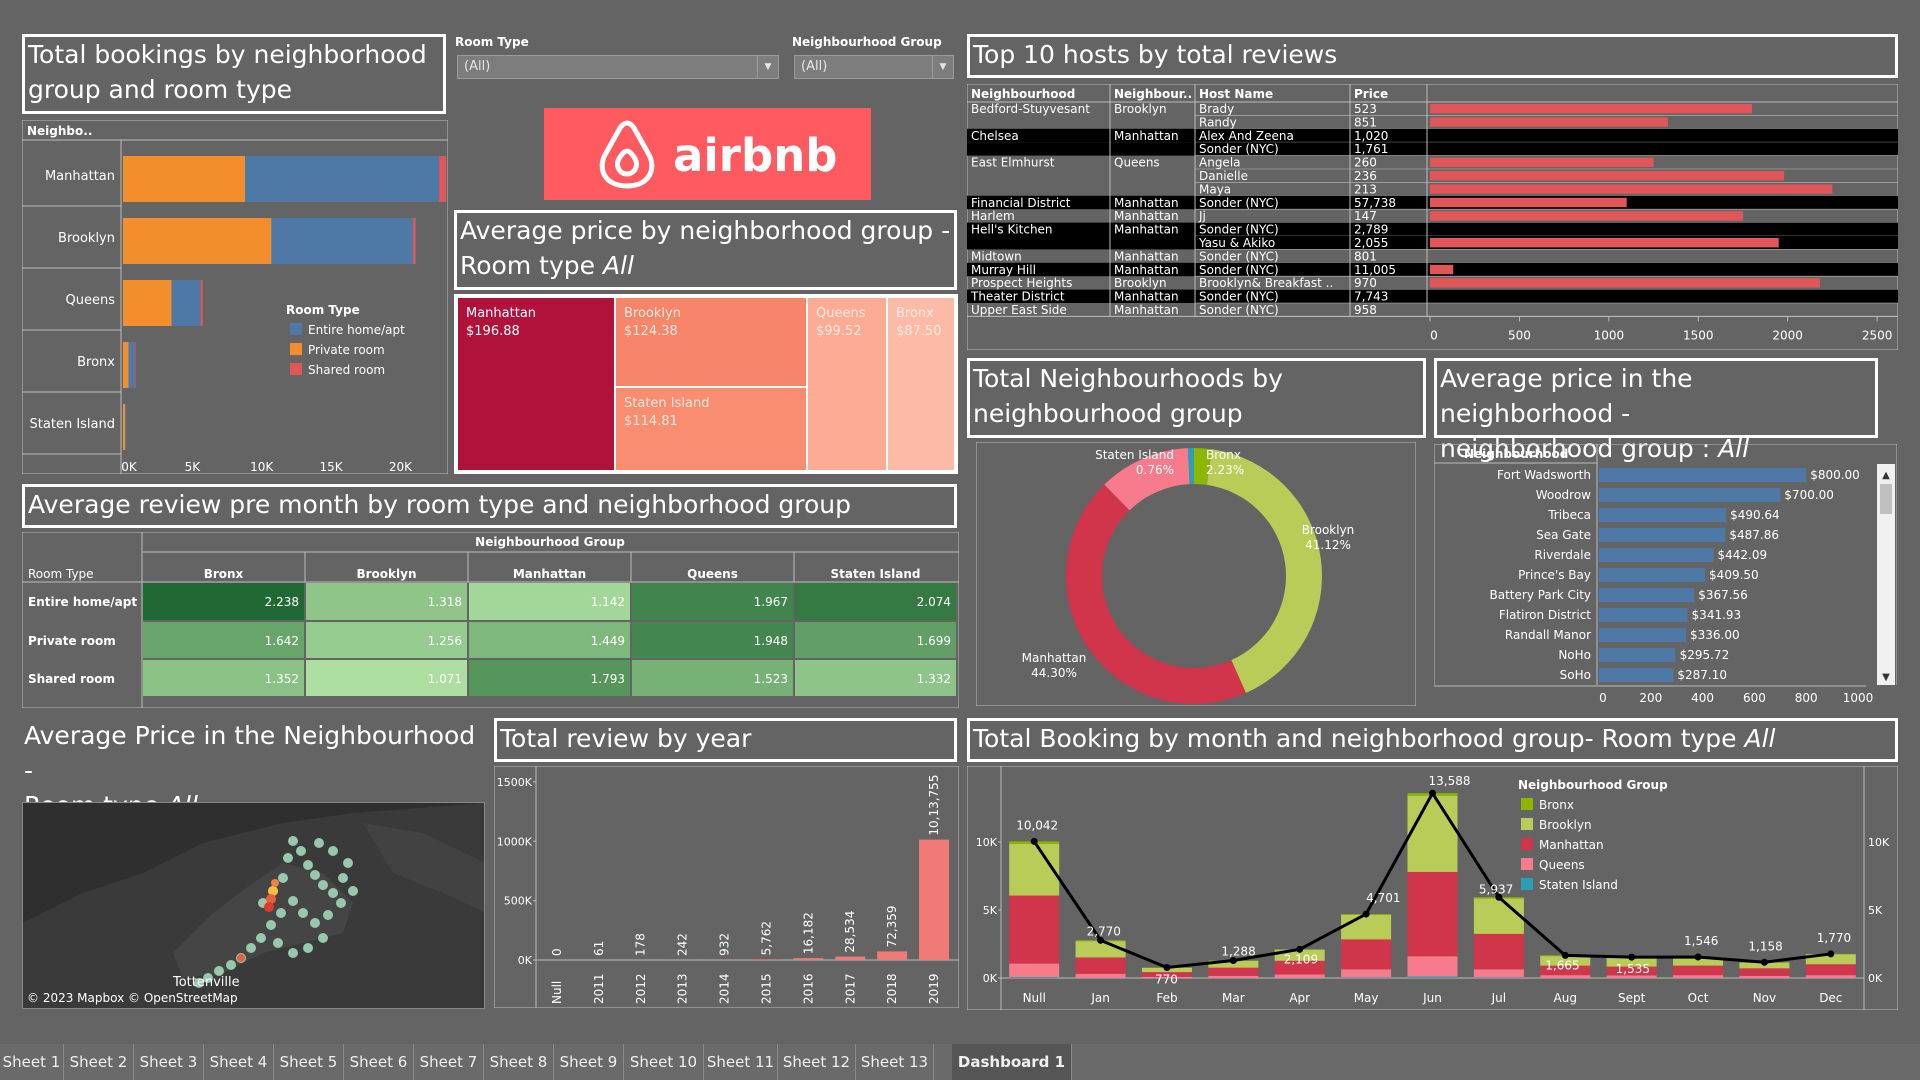  I want to click on tab-sheet-2: Sheet 2, so click(99, 1062).